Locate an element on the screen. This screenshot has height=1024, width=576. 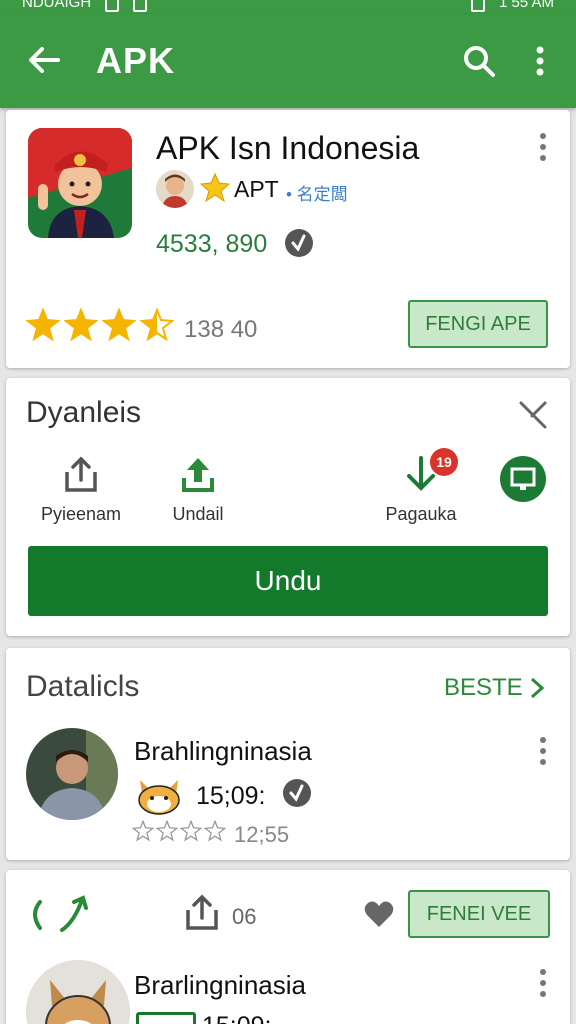
fengi-ape-button: FENGI APE is located at coordinates (478, 324).